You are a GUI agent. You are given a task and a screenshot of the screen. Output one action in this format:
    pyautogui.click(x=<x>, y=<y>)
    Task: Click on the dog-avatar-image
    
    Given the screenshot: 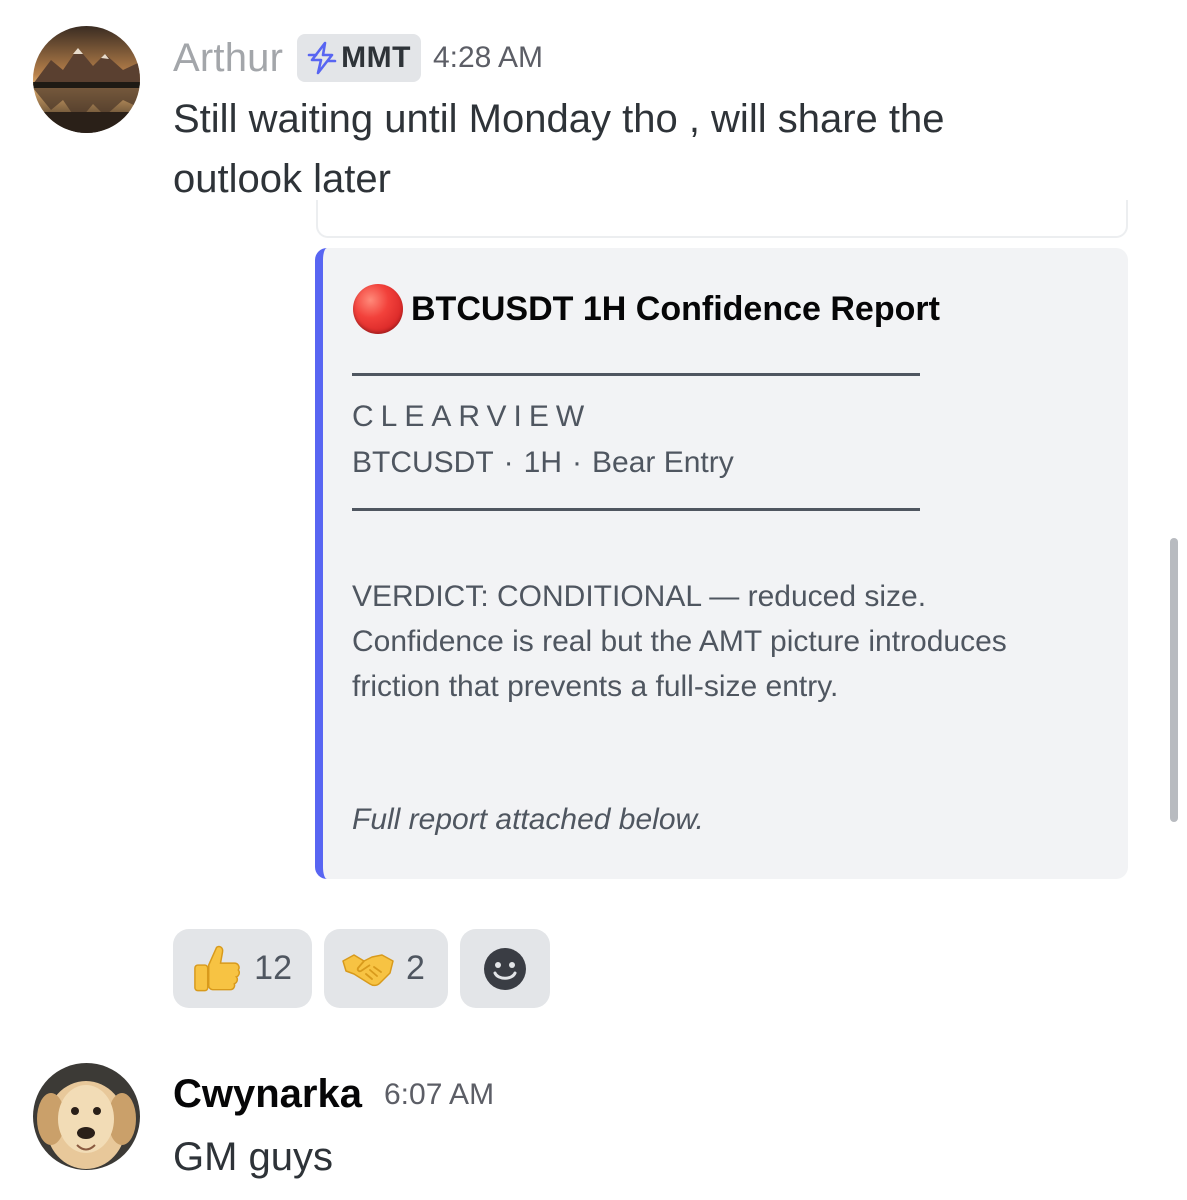 What is the action you would take?
    pyautogui.click(x=86, y=1116)
    